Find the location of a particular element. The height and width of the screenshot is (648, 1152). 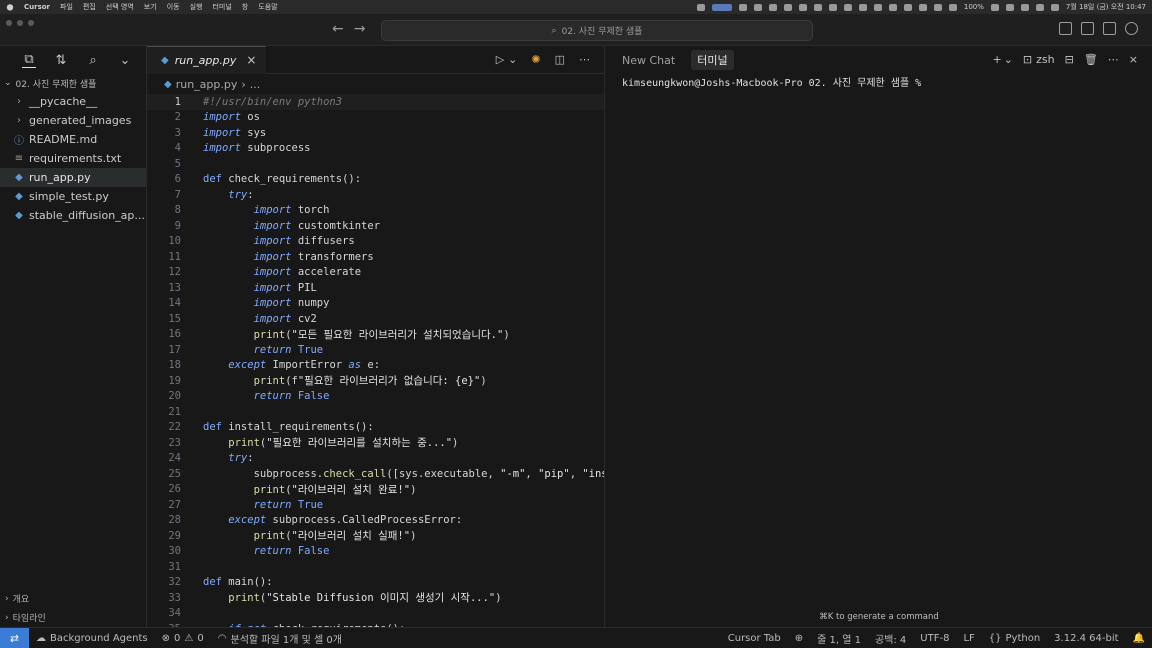

close-window-icon is located at coordinates (9, 23).